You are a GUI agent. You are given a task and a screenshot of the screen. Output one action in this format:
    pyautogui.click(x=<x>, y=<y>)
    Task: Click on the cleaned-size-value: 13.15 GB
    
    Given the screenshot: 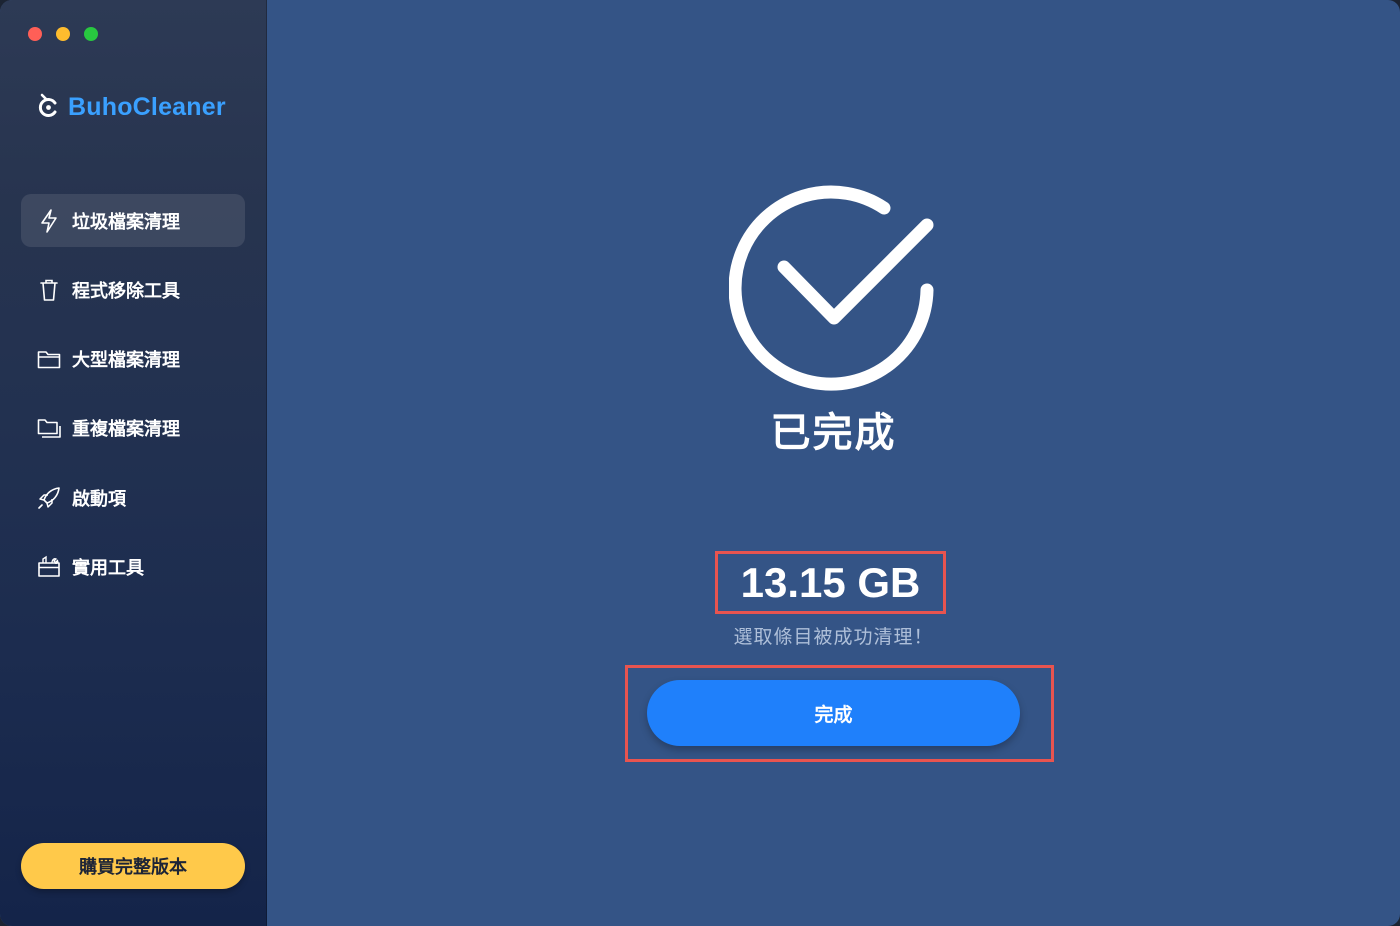 What is the action you would take?
    pyautogui.click(x=830, y=582)
    